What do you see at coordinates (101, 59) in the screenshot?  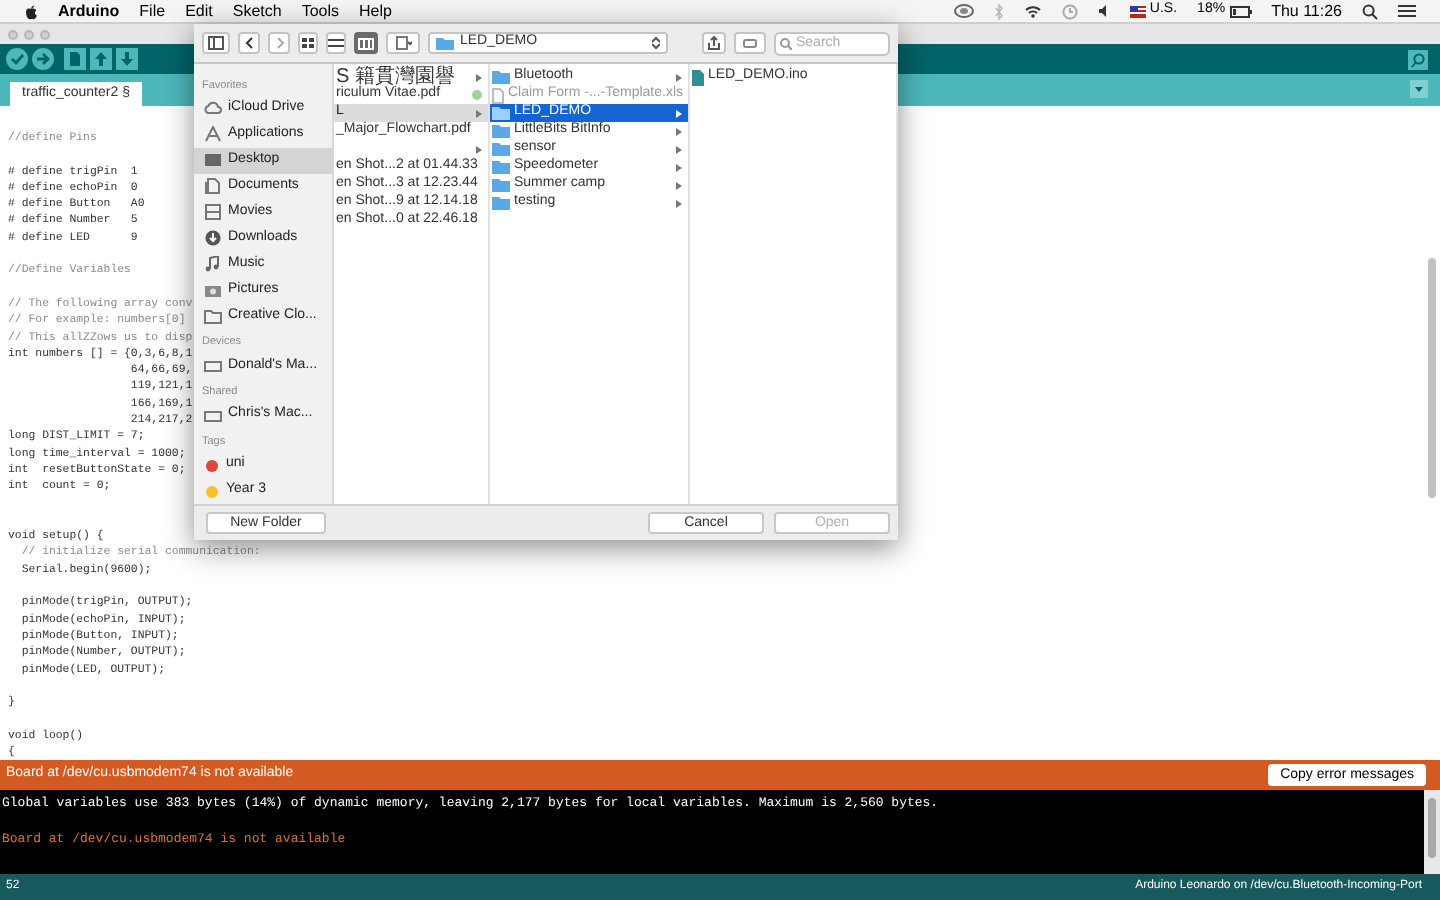 I see `open-button` at bounding box center [101, 59].